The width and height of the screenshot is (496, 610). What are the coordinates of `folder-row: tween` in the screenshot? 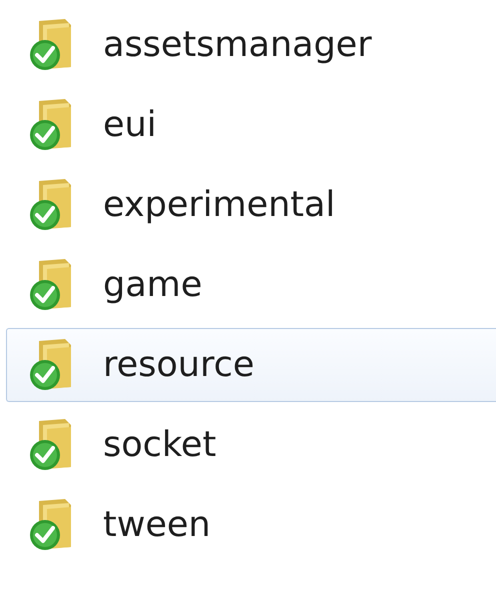 It's located at (251, 525).